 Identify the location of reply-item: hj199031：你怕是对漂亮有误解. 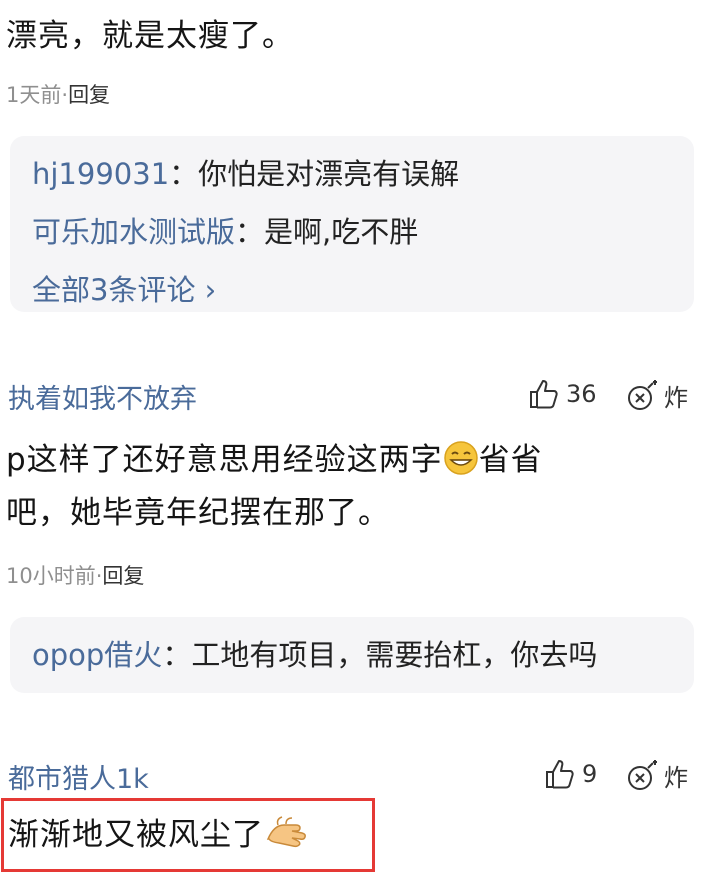
(352, 174).